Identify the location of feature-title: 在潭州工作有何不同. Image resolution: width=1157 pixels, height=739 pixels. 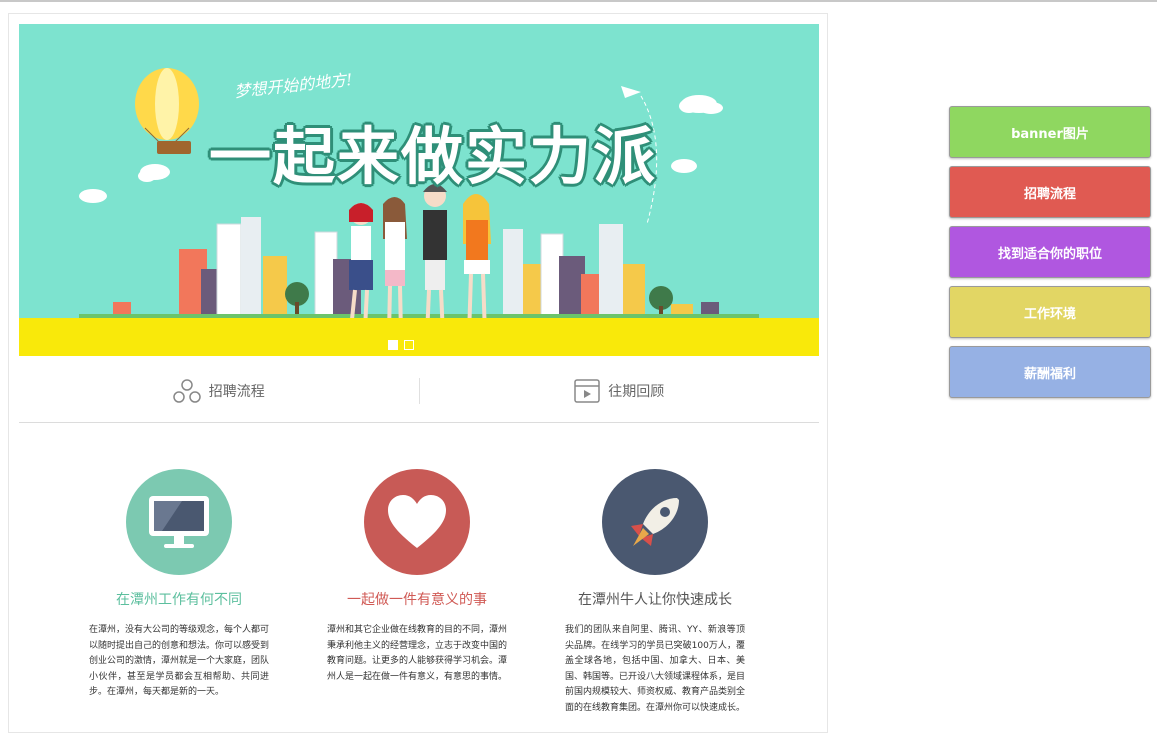
(179, 600).